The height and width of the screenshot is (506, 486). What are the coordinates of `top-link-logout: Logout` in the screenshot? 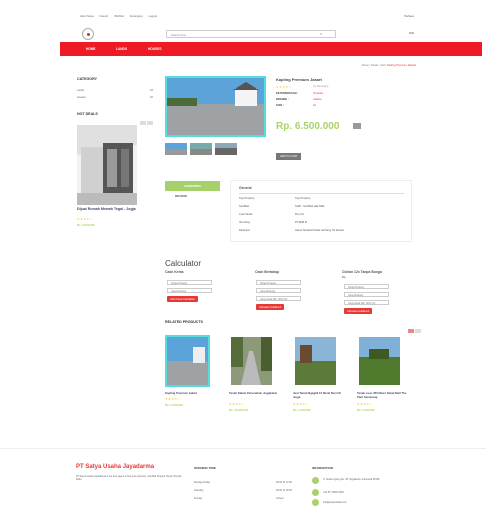 It's located at (153, 16).